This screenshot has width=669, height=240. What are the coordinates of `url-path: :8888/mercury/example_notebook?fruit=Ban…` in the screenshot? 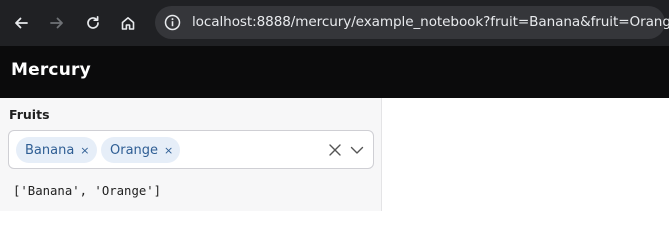 It's located at (460, 22).